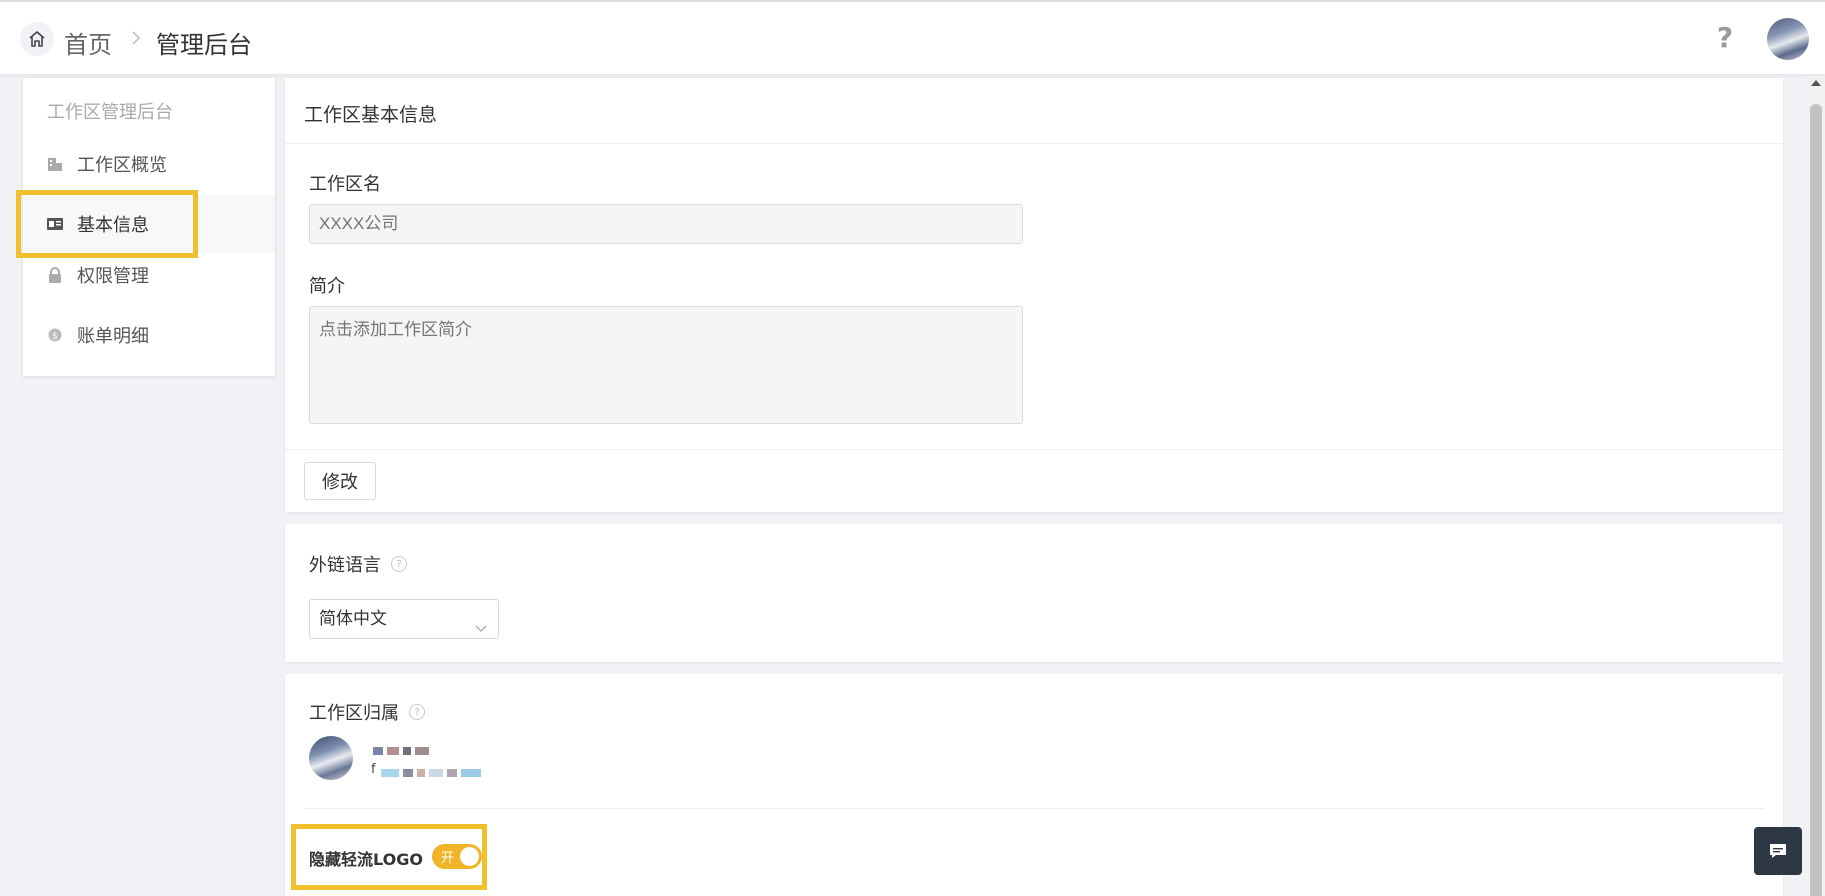 This screenshot has width=1825, height=896. Describe the element at coordinates (122, 165) in the screenshot. I see `sidebar-item-label: 工作区概览` at that location.